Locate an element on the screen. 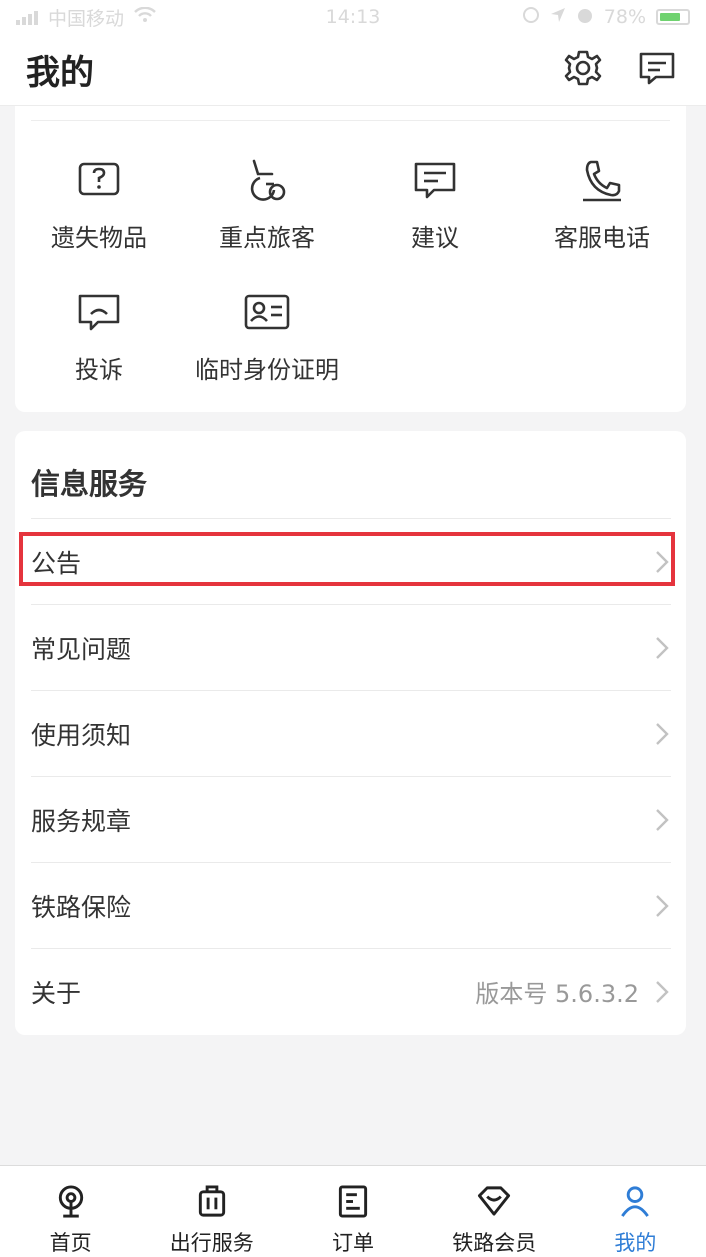 The width and height of the screenshot is (706, 1257). row-label: 公告 is located at coordinates (56, 563).